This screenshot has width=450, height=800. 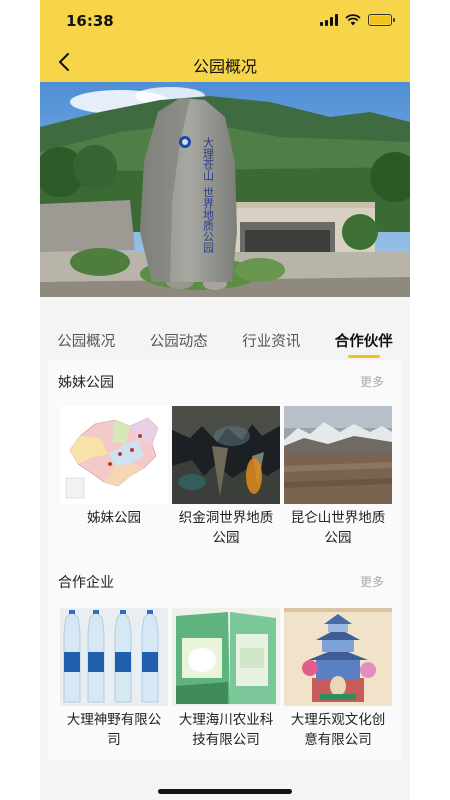 I want to click on status-icons, so click(x=357, y=20).